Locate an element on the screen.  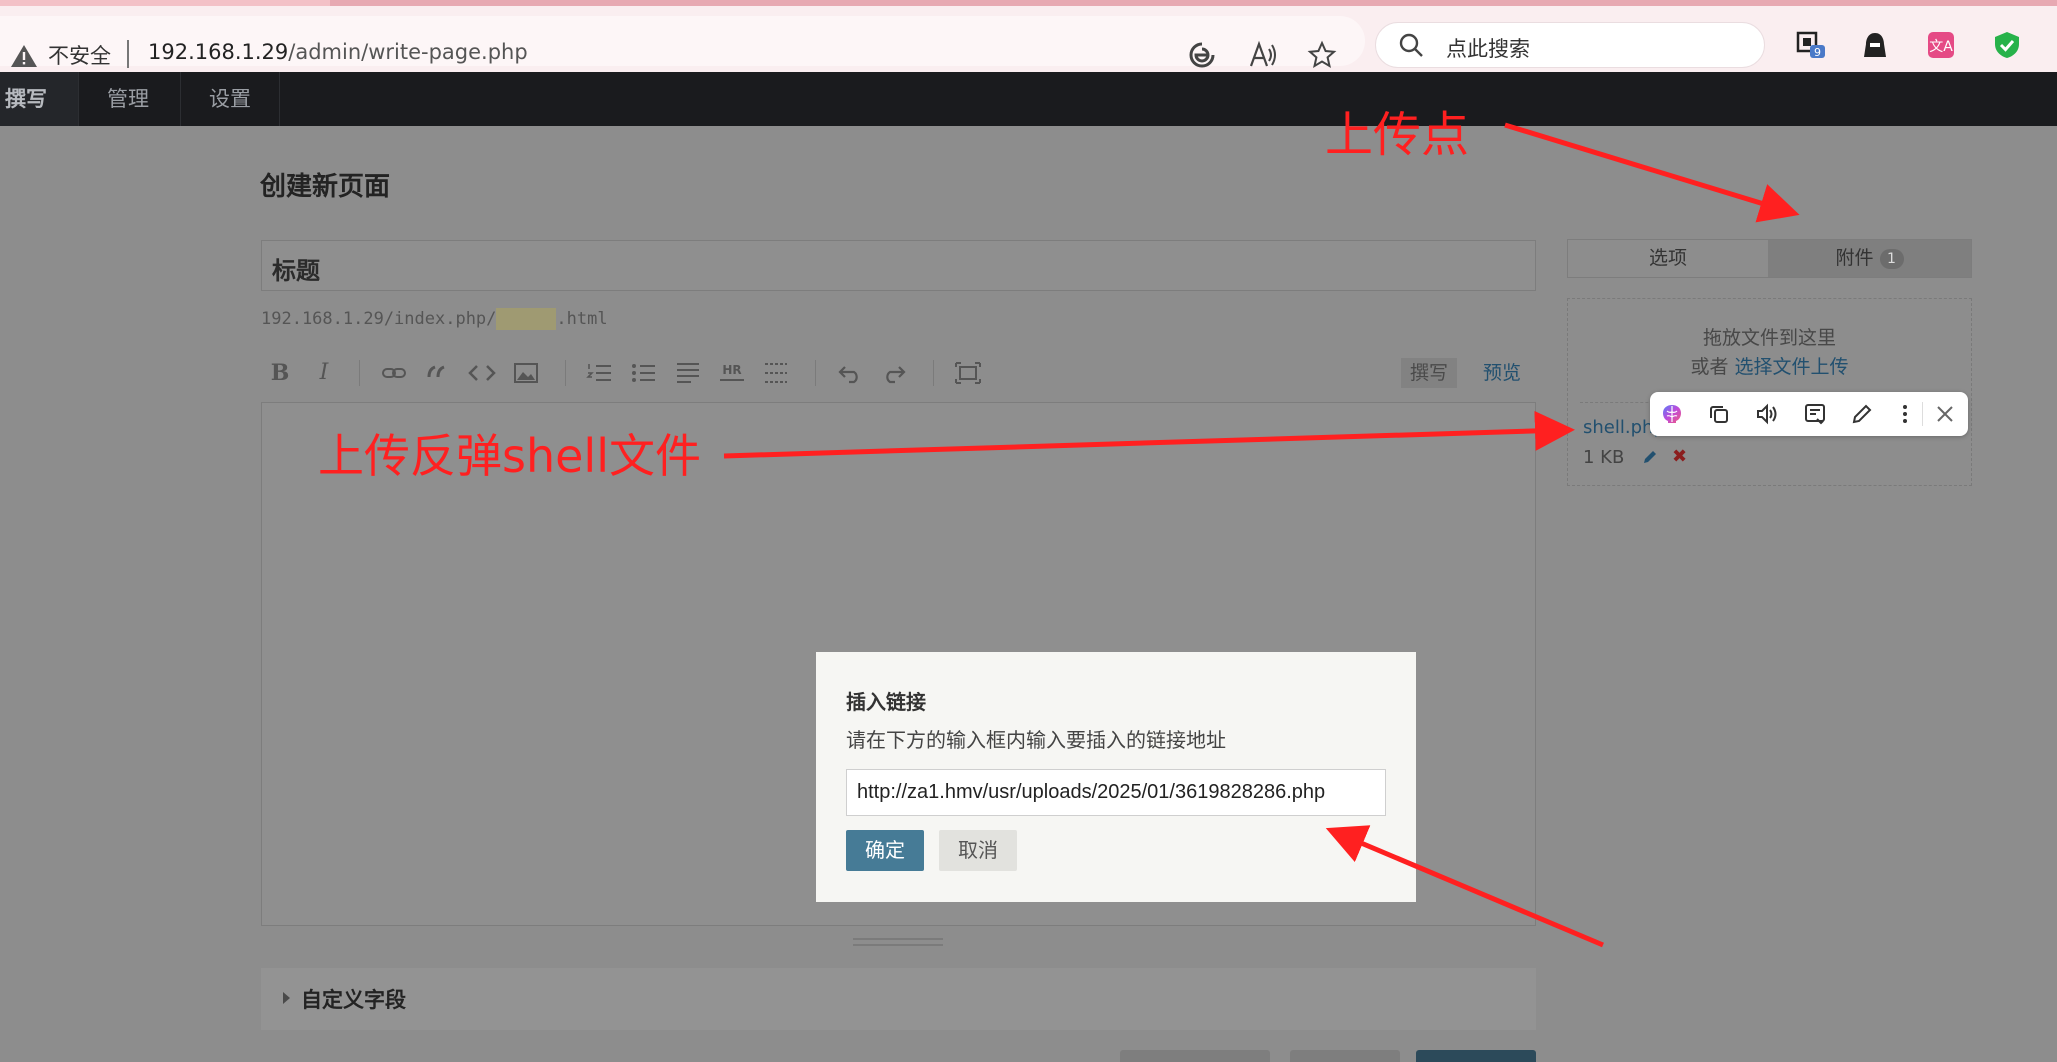
search-icon is located at coordinates (1411, 45).